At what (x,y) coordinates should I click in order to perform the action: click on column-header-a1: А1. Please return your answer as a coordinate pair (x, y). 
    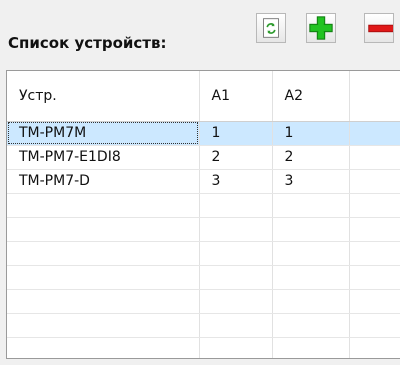
    Looking at the image, I should click on (236, 96).